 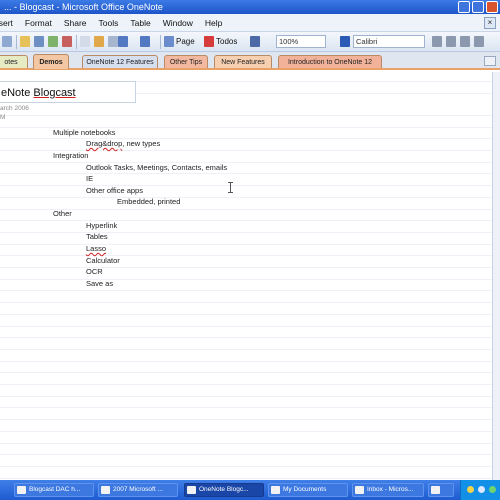 I want to click on outline-item: Tables, so click(x=97, y=237).